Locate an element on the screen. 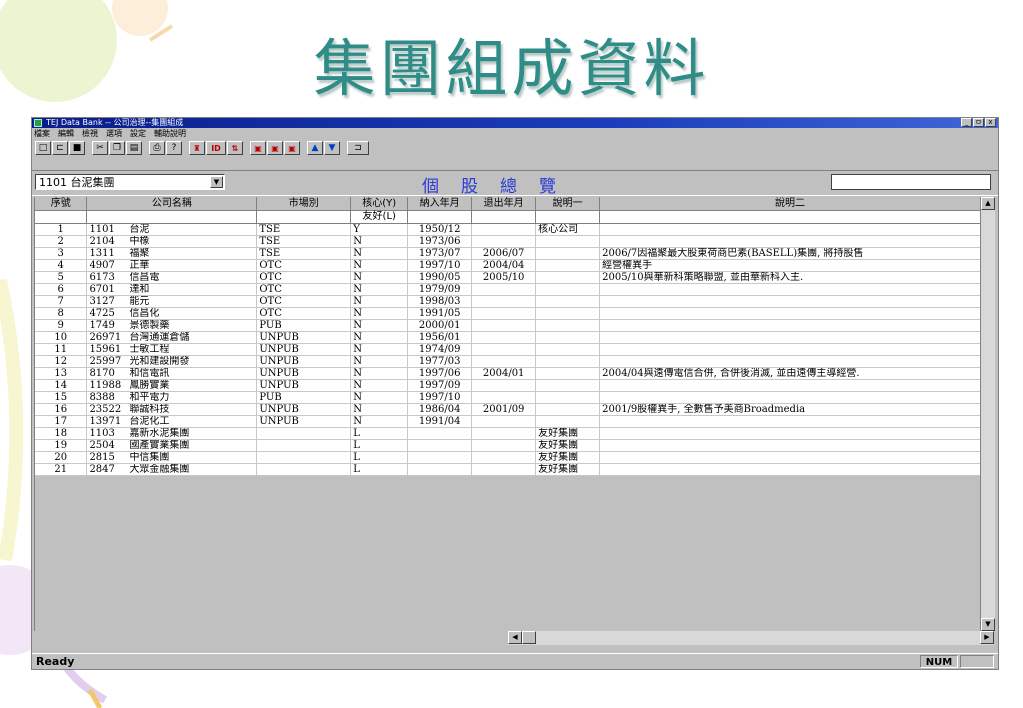 The width and height of the screenshot is (1023, 708). table-row: 1 1101 台泥 TSE Y 1950/12 核心公司 is located at coordinates (508, 229).